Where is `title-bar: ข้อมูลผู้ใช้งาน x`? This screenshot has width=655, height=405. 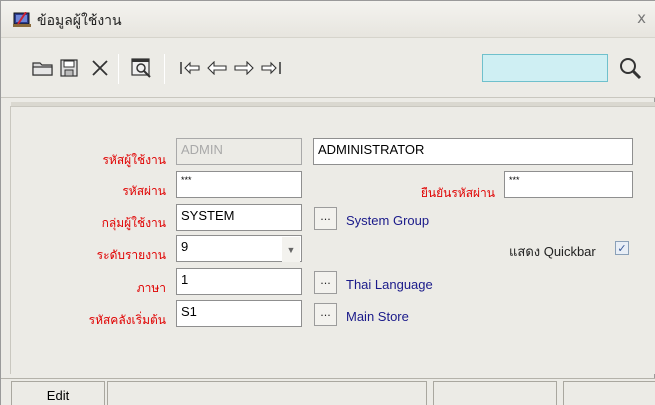
title-bar: ข้อมูลผู้ใช้งาน x is located at coordinates (328, 19).